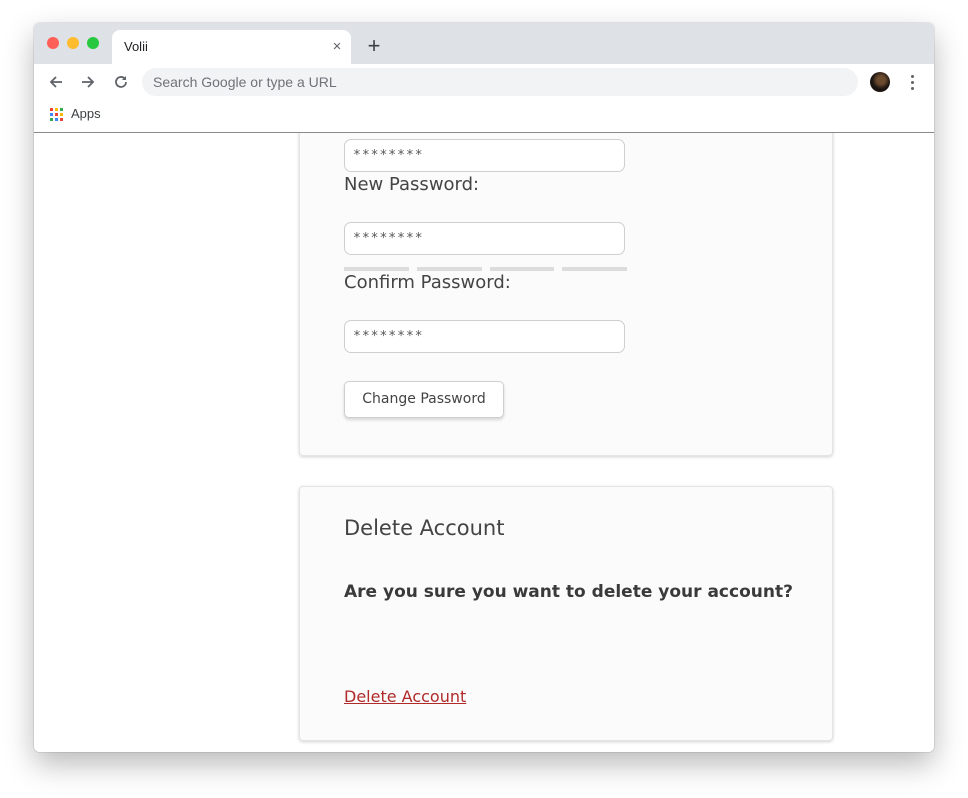  I want to click on bookmarks-bar: Apps, so click(484, 116).